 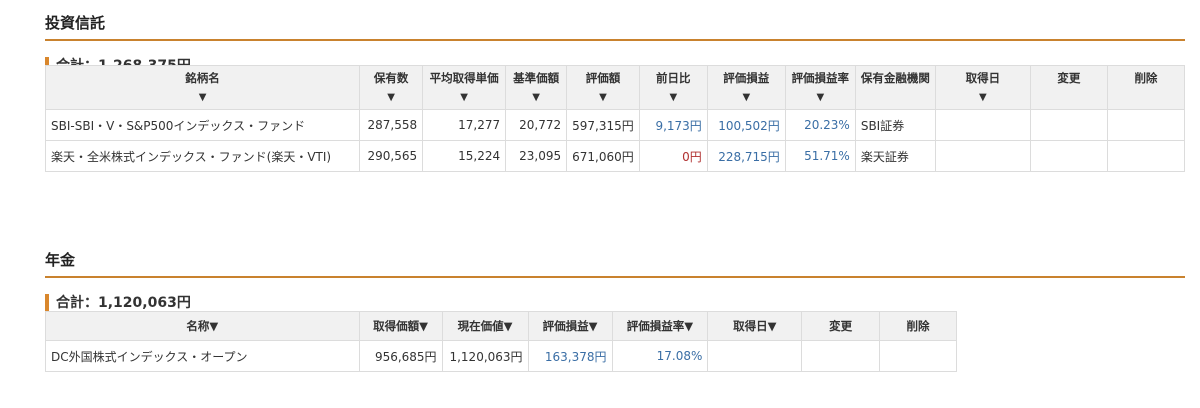 I want to click on holdings: 290,565, so click(x=391, y=156).